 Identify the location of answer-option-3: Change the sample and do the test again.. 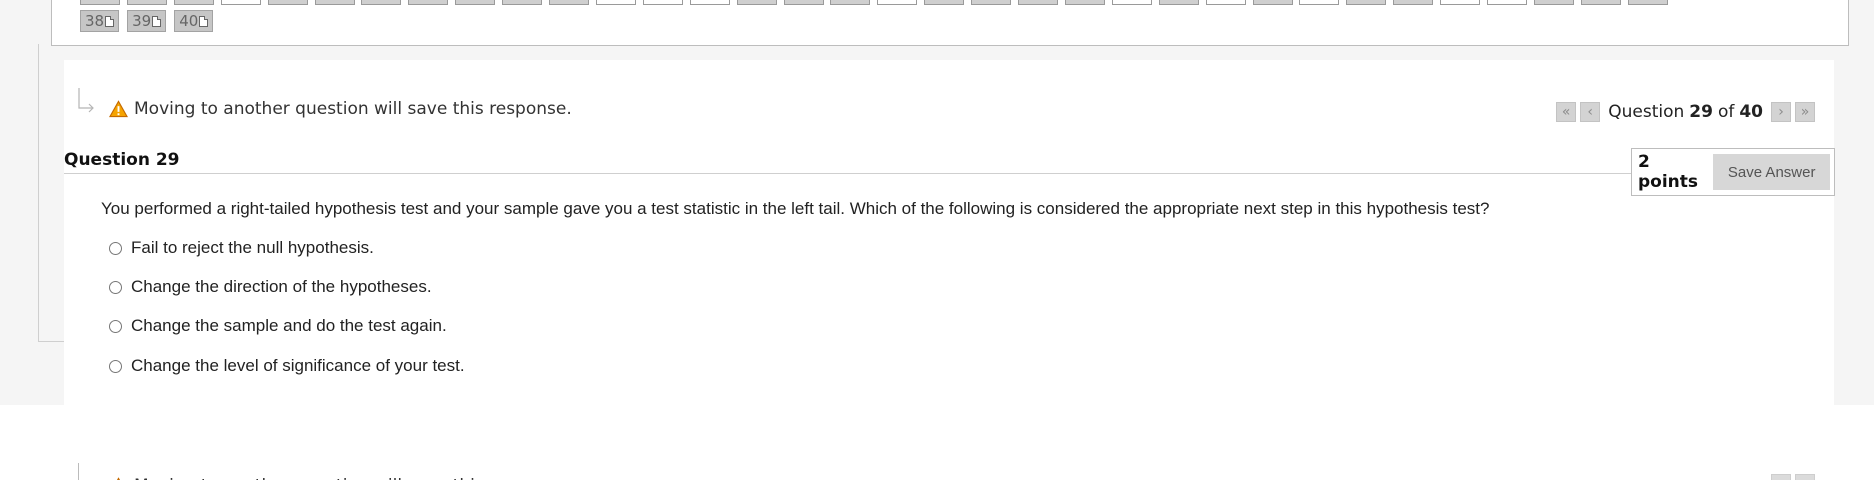
(278, 326).